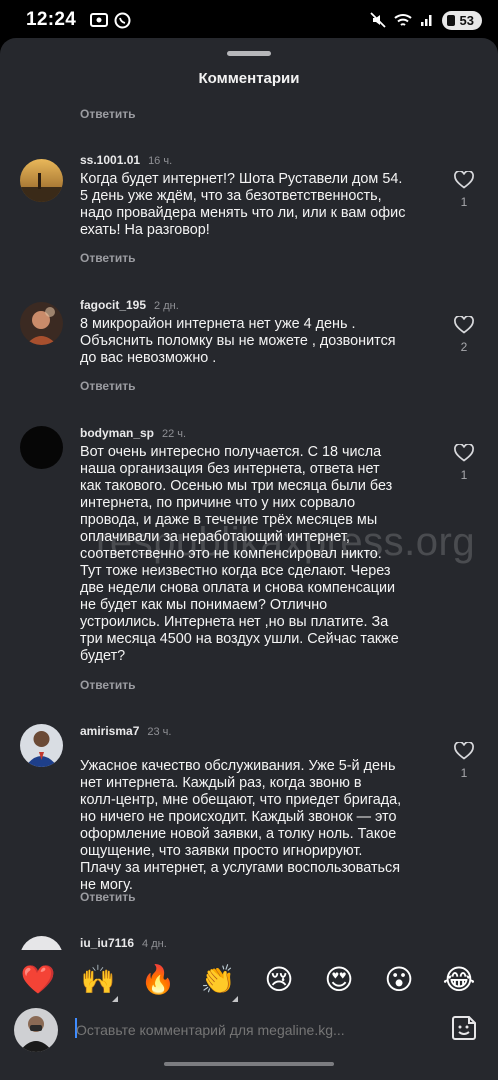 The height and width of the screenshot is (1080, 498). I want to click on comment-time: 16 ч., so click(160, 161).